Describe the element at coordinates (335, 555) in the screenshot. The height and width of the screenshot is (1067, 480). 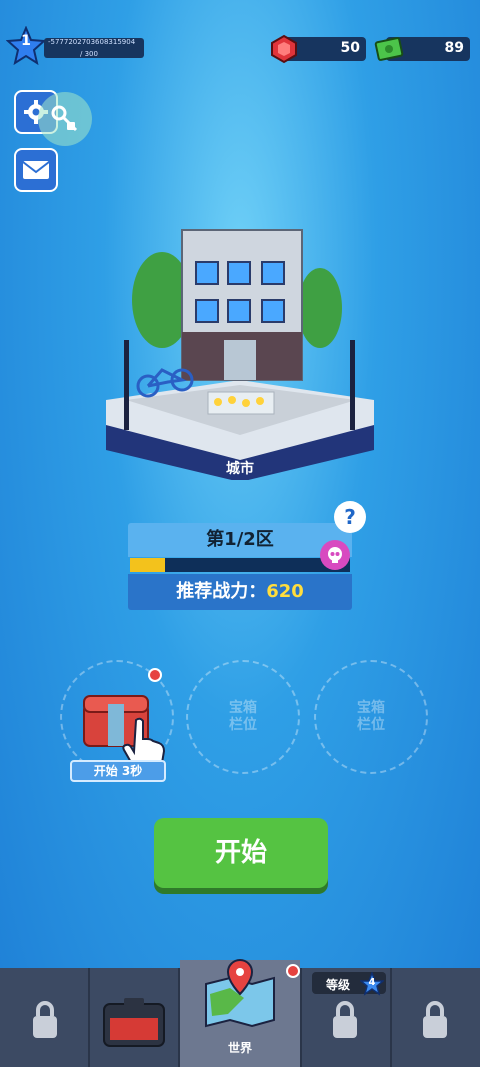
I see `skull-icon` at that location.